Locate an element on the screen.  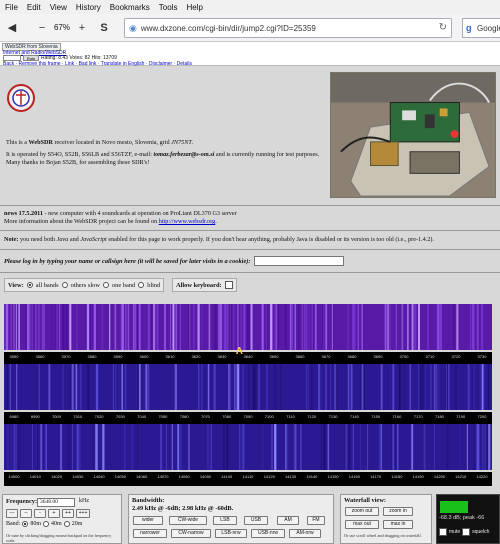
tune-down-3-button: --- is located at coordinates (12, 513).